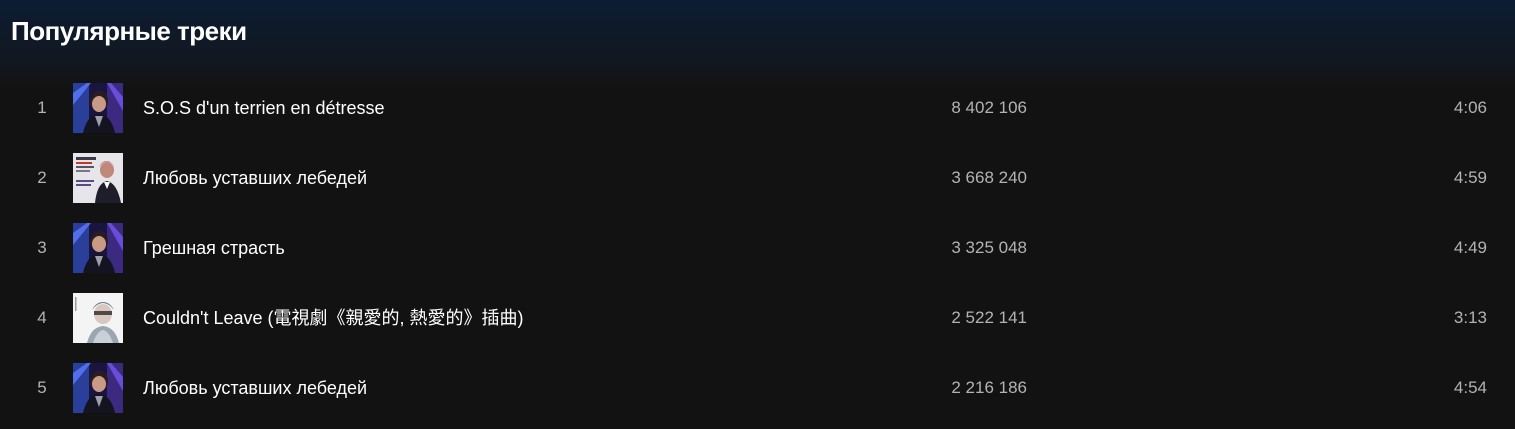 The height and width of the screenshot is (429, 1515). I want to click on play-count: 8 402 106, so click(989, 107).